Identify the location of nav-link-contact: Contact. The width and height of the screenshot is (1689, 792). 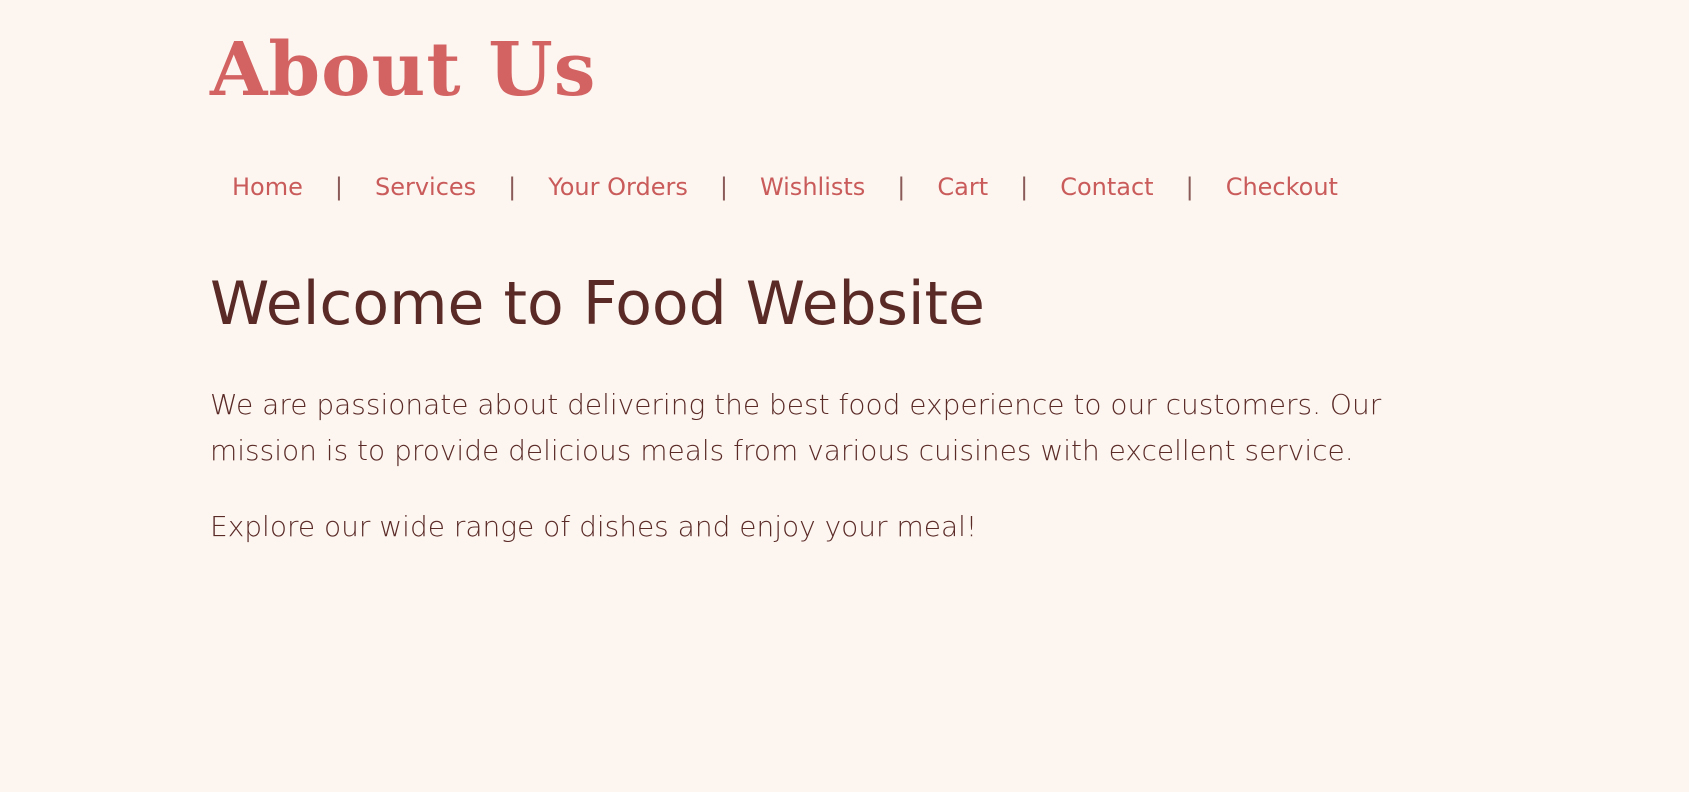
(1106, 187).